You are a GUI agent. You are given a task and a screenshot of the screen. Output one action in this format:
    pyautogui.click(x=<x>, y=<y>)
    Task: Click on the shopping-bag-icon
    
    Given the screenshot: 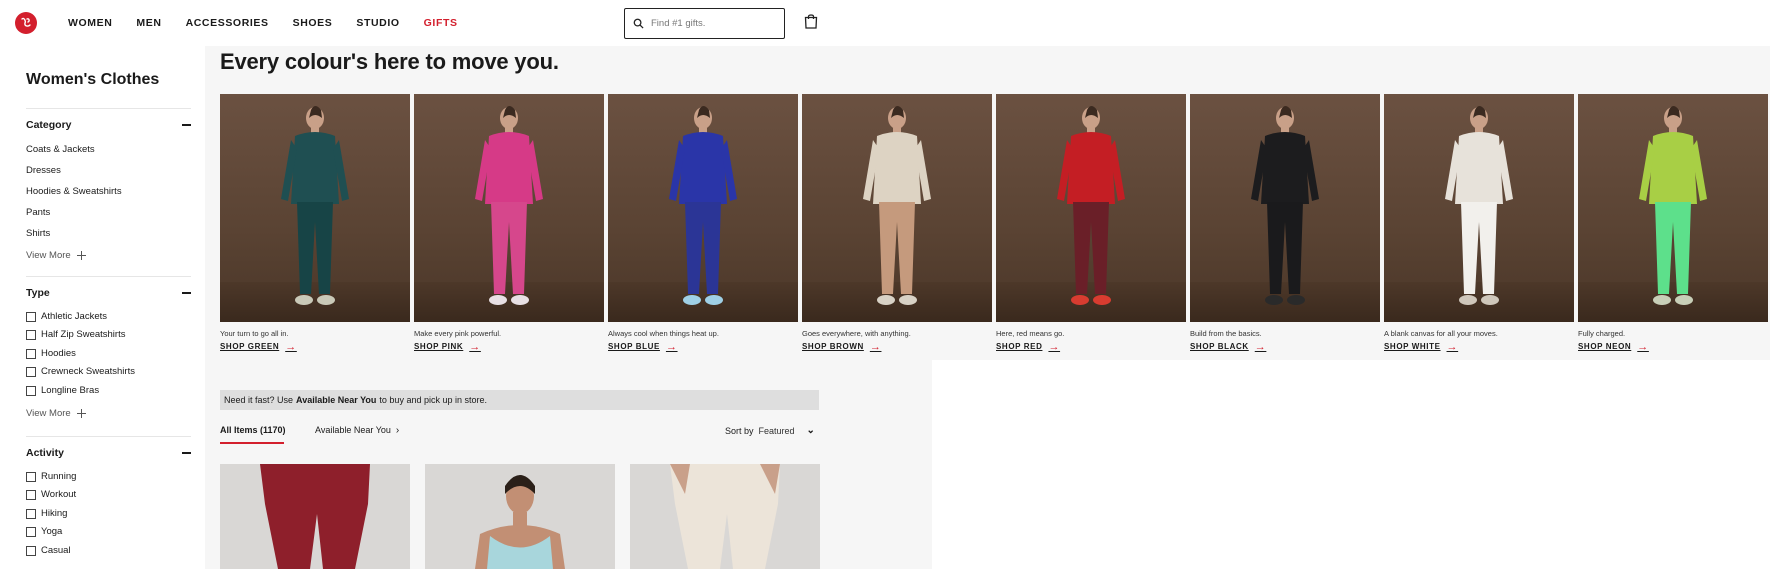 What is the action you would take?
    pyautogui.click(x=811, y=21)
    